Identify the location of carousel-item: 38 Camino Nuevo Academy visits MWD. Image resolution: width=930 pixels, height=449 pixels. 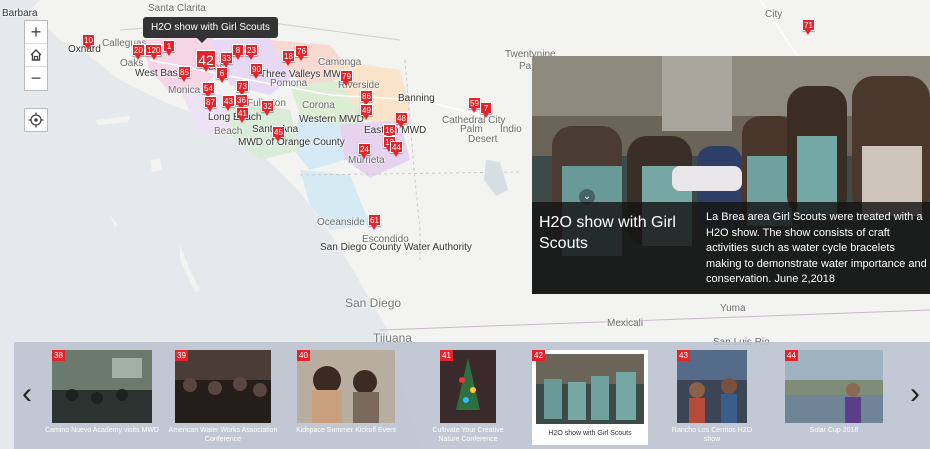
(102, 397).